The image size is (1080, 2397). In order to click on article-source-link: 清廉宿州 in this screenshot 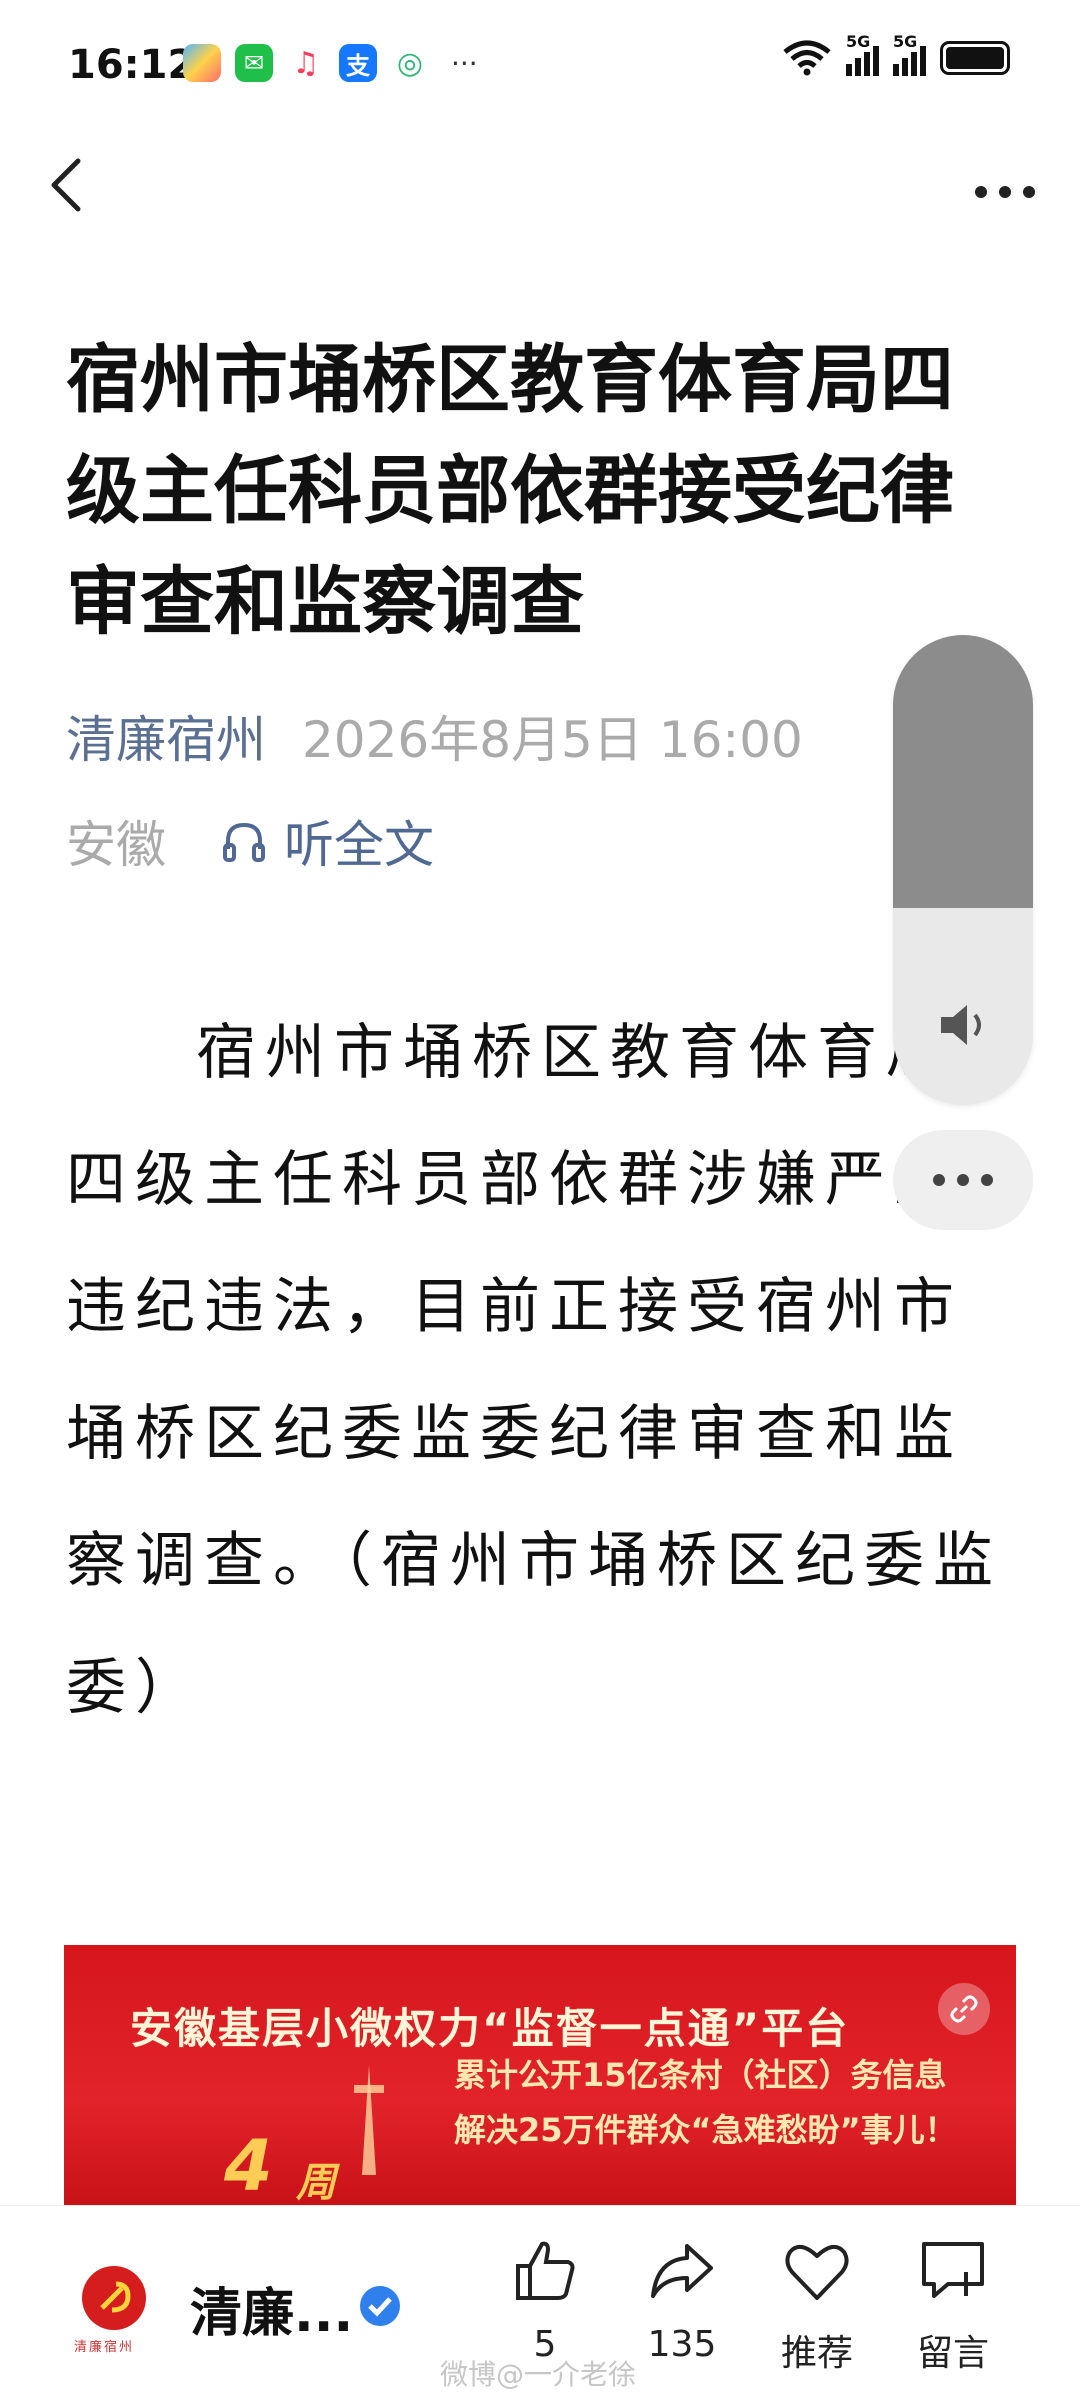, I will do `click(166, 740)`.